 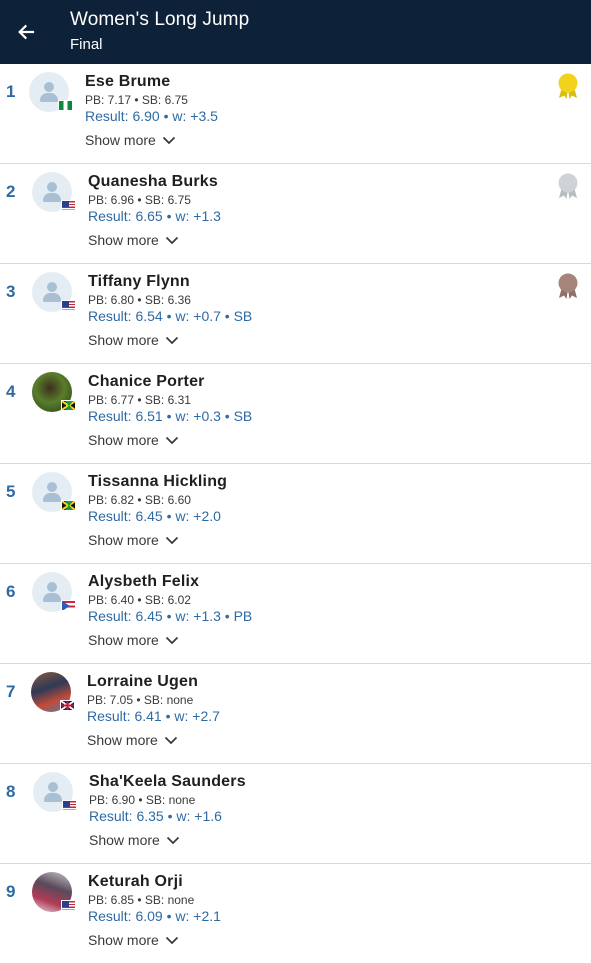 I want to click on athlete-result: Result: 6.45 • w: +2.0, so click(x=154, y=516).